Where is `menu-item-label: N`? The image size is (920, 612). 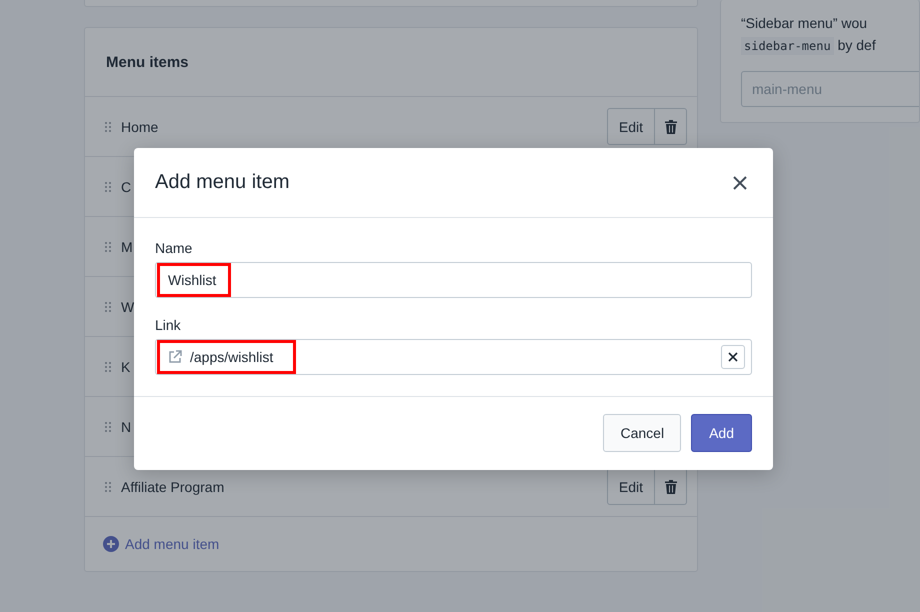
menu-item-label: N is located at coordinates (126, 427).